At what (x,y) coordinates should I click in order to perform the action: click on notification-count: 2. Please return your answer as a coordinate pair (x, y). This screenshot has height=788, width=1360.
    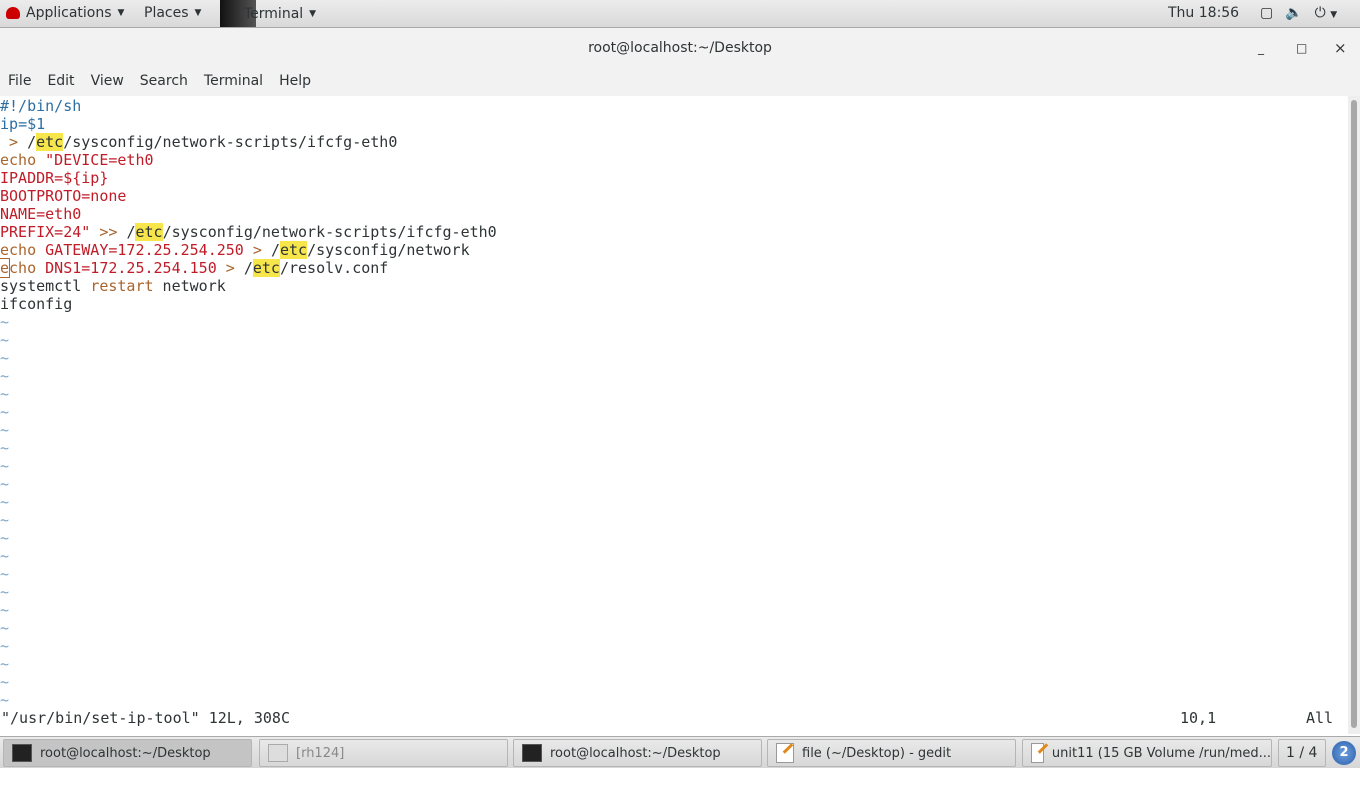
    Looking at the image, I should click on (1344, 752).